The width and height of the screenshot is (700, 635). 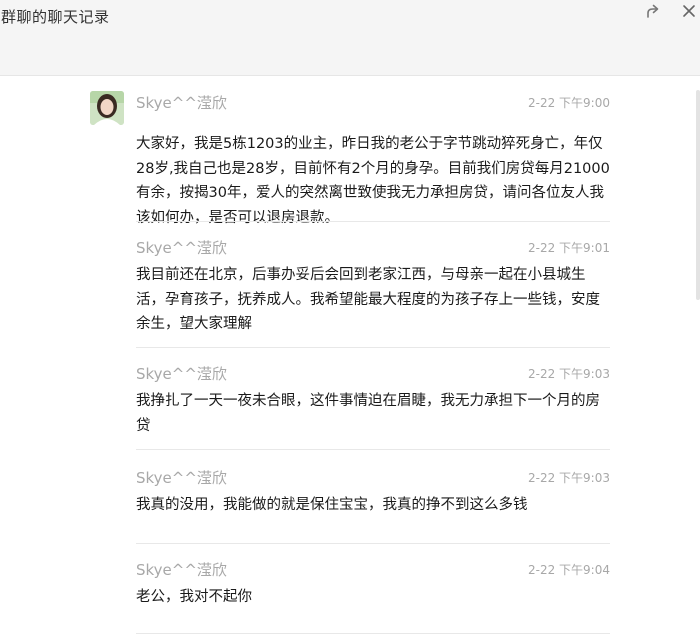 I want to click on message-time: 2-22 下午9:00, so click(x=569, y=103).